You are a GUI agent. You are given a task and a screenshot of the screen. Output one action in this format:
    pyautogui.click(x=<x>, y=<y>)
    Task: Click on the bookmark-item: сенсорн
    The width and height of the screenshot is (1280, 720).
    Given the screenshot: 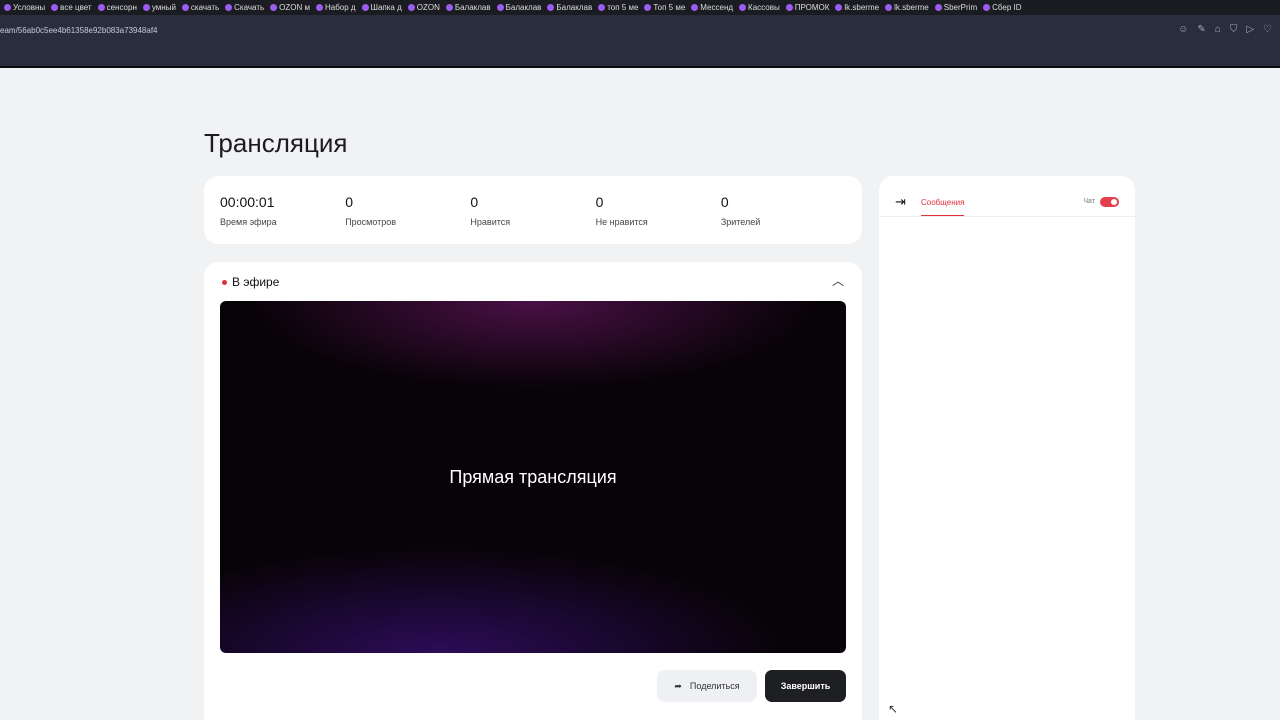 What is the action you would take?
    pyautogui.click(x=117, y=7)
    